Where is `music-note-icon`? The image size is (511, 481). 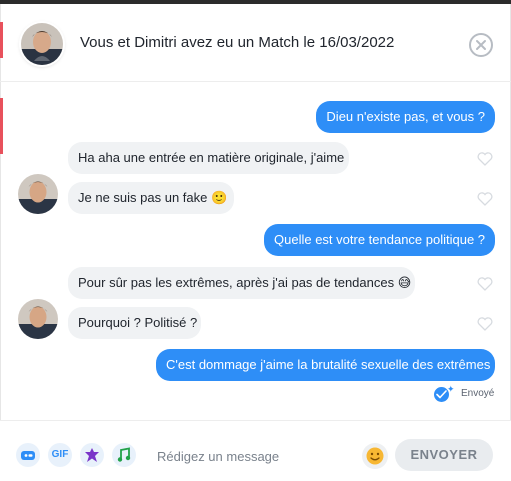 music-note-icon is located at coordinates (124, 455).